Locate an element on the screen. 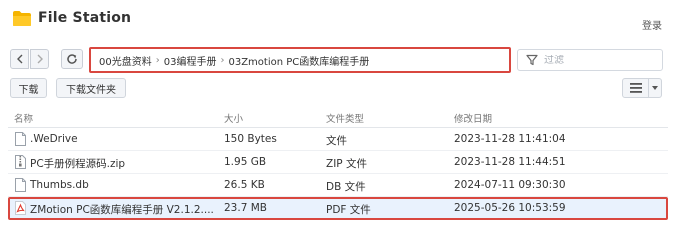 The height and width of the screenshot is (242, 682). refresh-icon is located at coordinates (72, 59).